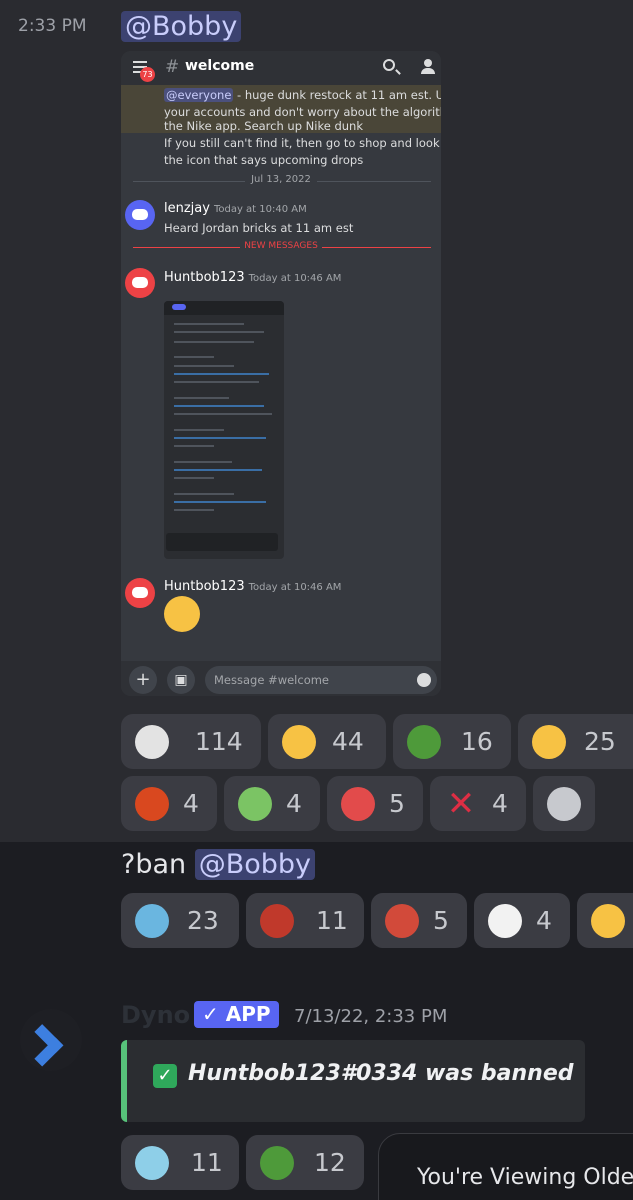 The width and height of the screenshot is (633, 1200). Describe the element at coordinates (224, 308) in the screenshot. I see `nested-status-bar` at that location.